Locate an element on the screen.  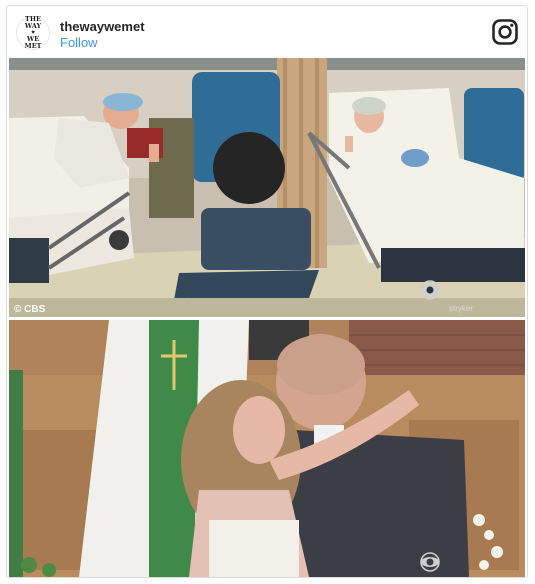
avatar: THE WAY ♥ WE MET is located at coordinates (33, 33).